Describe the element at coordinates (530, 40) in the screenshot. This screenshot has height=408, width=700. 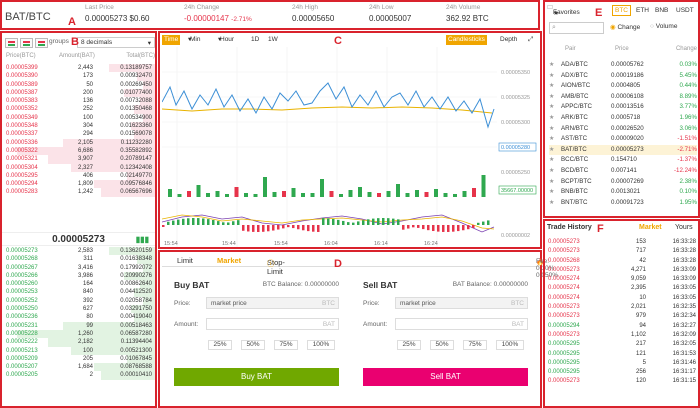
I see `fullscreen-icon: ⤢` at that location.